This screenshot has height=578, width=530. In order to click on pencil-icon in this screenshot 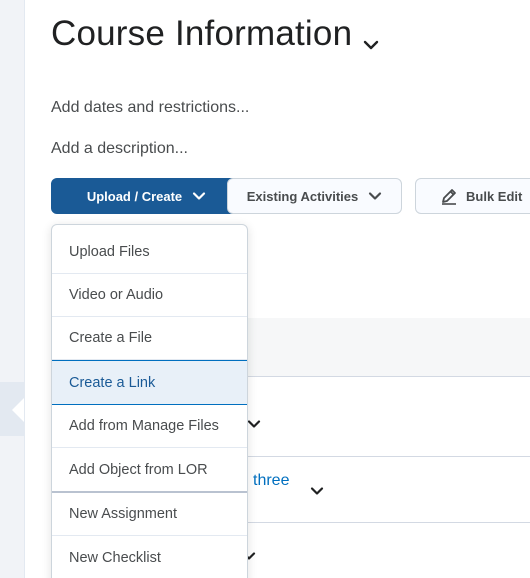, I will do `click(449, 197)`.